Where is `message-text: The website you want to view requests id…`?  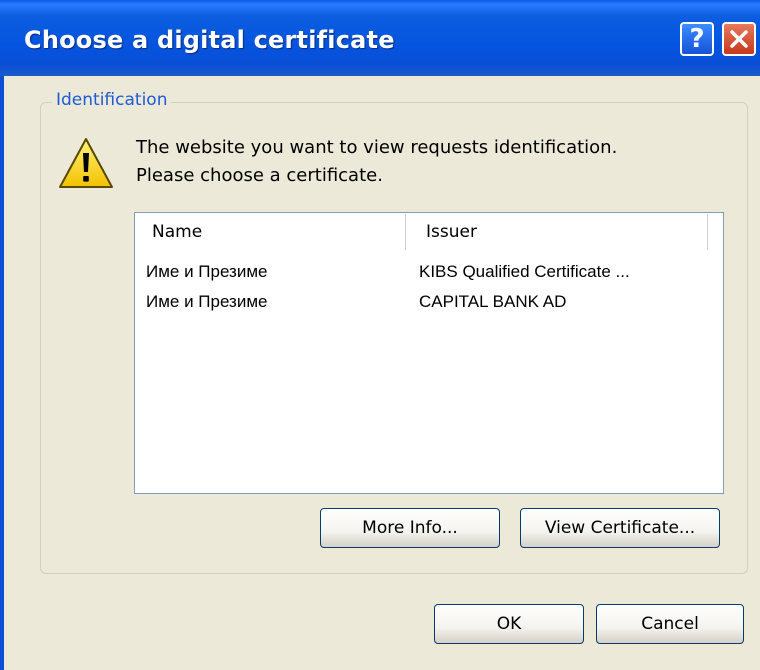 message-text: The website you want to view requests id… is located at coordinates (376, 162).